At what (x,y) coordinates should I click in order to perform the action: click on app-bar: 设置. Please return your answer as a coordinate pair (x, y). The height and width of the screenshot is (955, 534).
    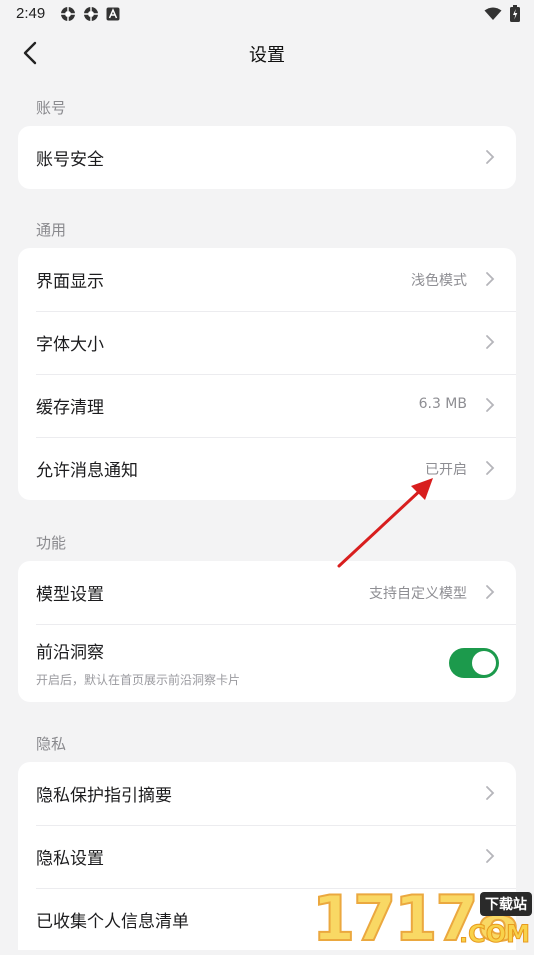
    Looking at the image, I should click on (267, 53).